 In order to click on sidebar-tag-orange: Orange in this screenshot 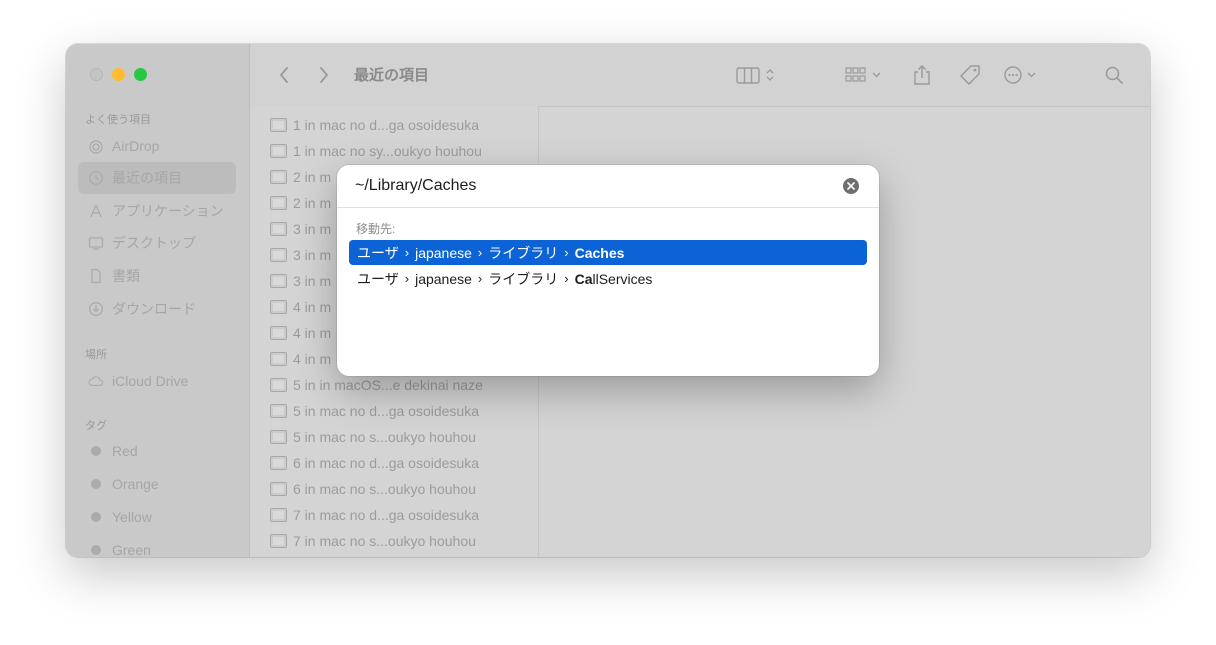, I will do `click(157, 484)`.